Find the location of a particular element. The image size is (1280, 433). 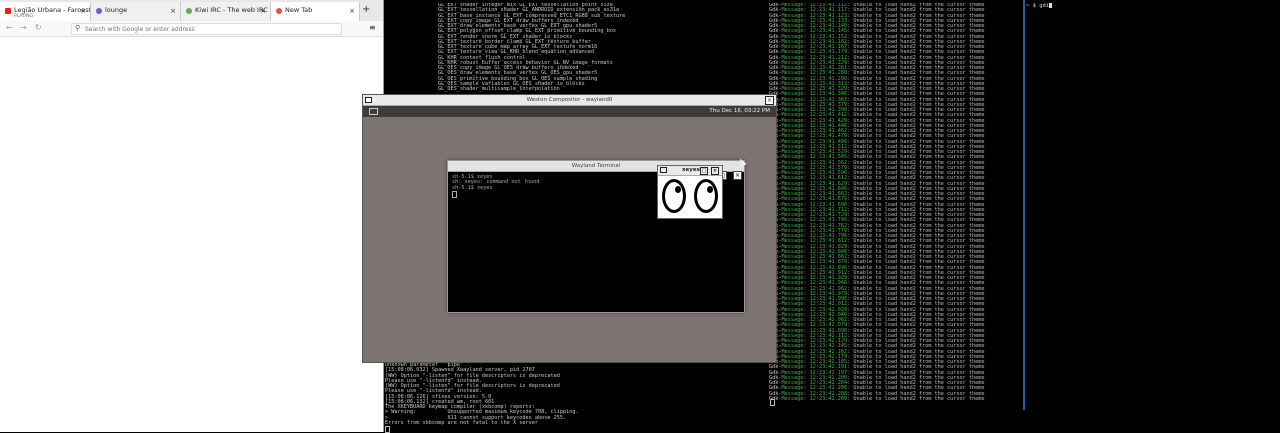

youtube-icon is located at coordinates (8, 11).